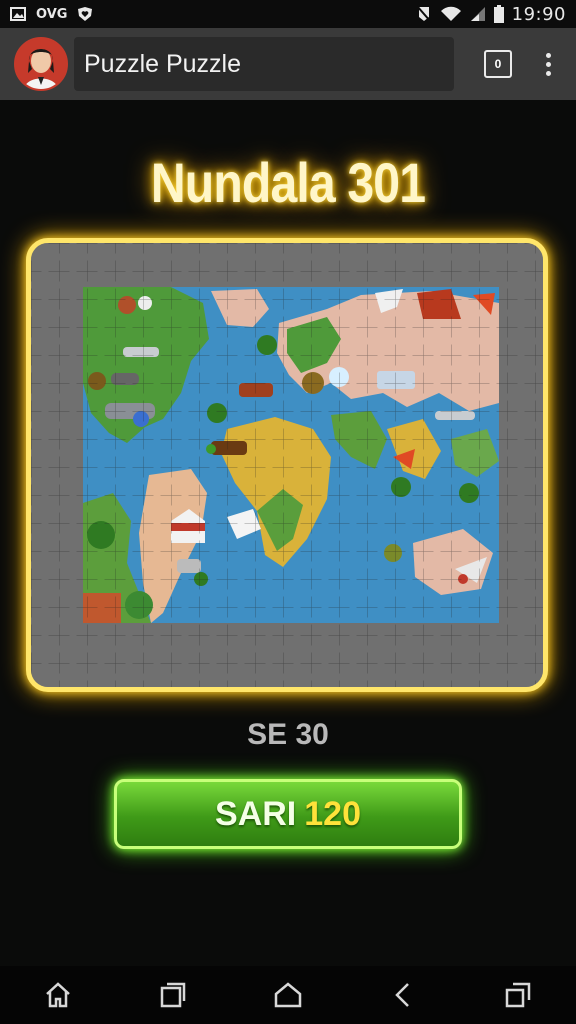  What do you see at coordinates (518, 995) in the screenshot?
I see `overview-icon` at bounding box center [518, 995].